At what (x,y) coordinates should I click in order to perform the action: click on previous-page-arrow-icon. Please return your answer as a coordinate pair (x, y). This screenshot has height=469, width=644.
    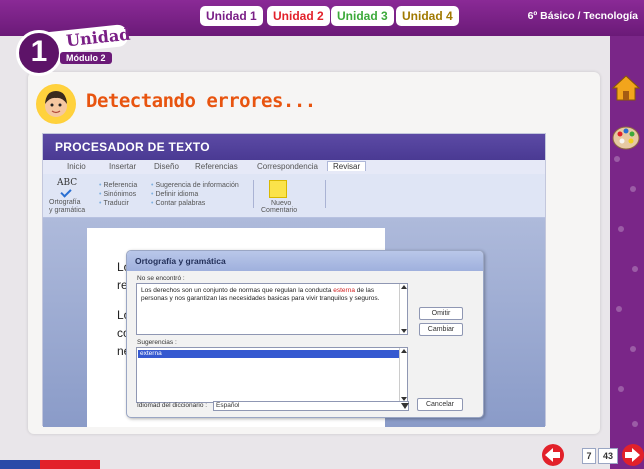
    Looking at the image, I should click on (553, 455).